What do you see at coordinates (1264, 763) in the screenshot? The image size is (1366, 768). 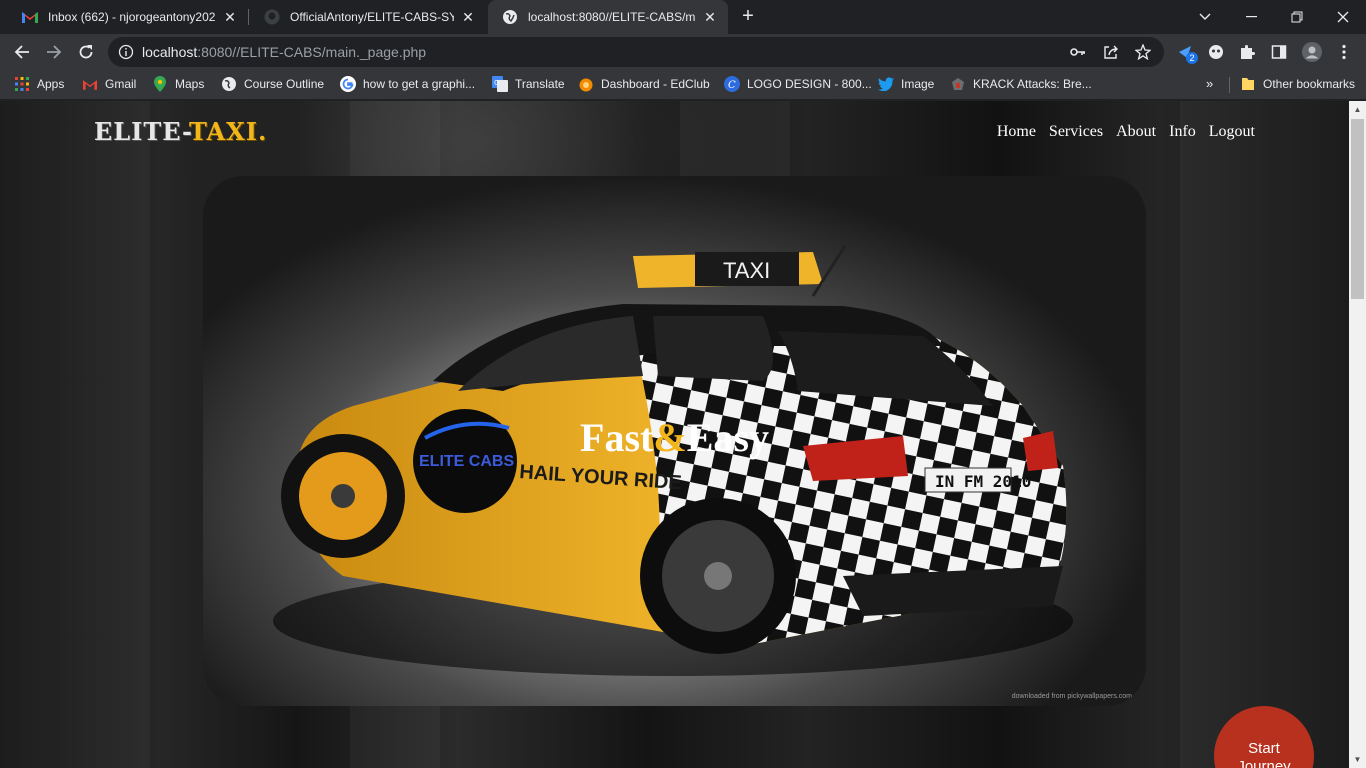 I see `start-button-line2: Journey` at bounding box center [1264, 763].